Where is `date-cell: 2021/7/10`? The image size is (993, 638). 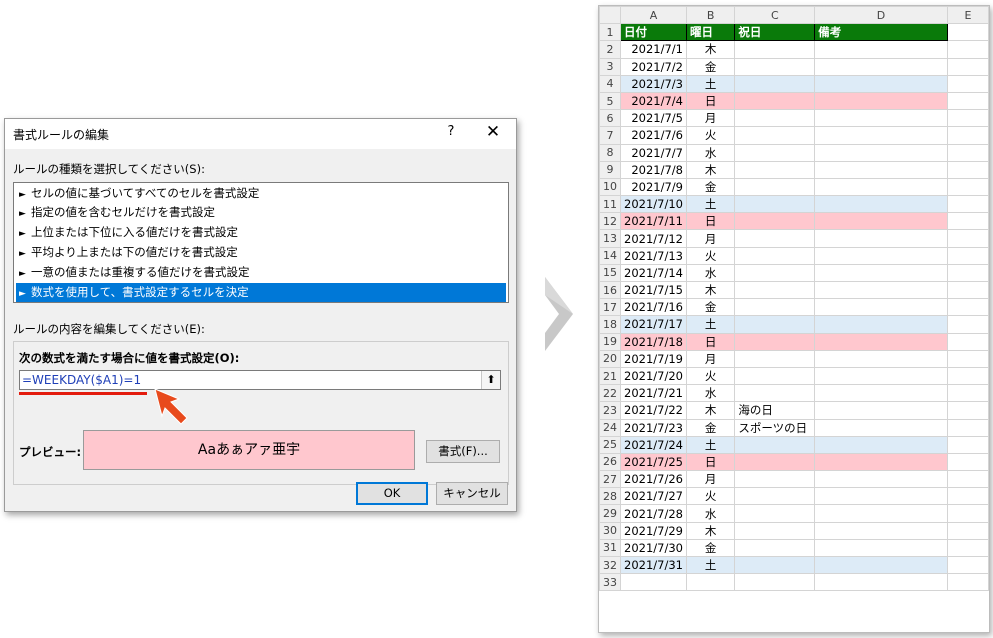
date-cell: 2021/7/10 is located at coordinates (653, 204).